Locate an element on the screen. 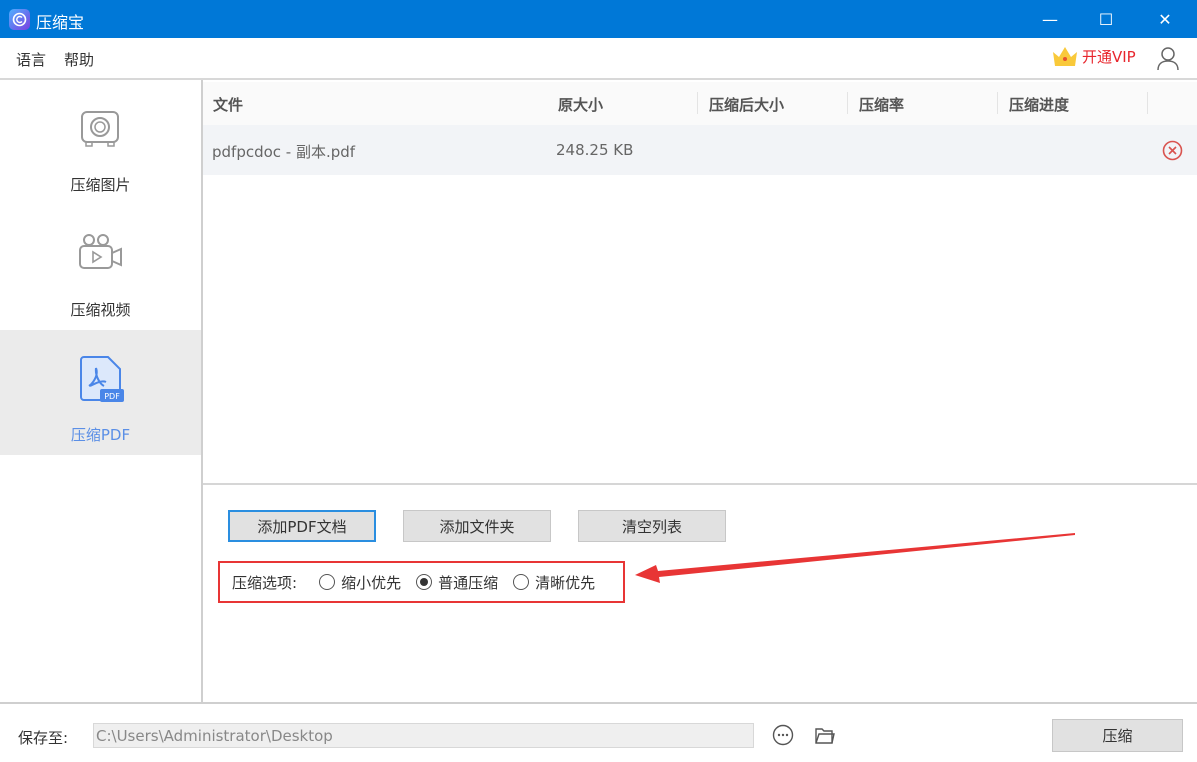 The height and width of the screenshot is (762, 1197). radio-button-selected is located at coordinates (424, 582).